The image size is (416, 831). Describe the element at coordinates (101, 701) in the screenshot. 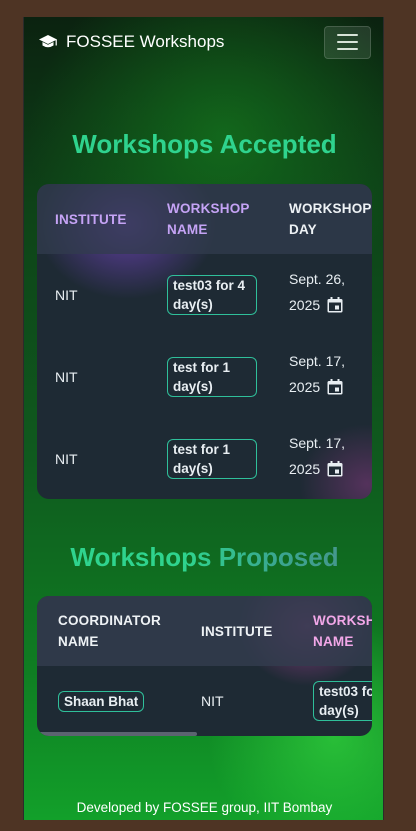

I see `coordinator-name-badge: Shaan Bhat` at that location.